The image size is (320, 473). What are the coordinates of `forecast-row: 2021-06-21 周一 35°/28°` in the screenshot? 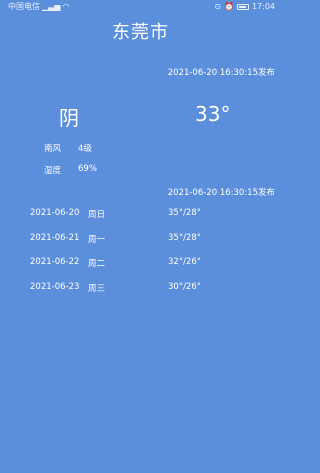 It's located at (150, 245).